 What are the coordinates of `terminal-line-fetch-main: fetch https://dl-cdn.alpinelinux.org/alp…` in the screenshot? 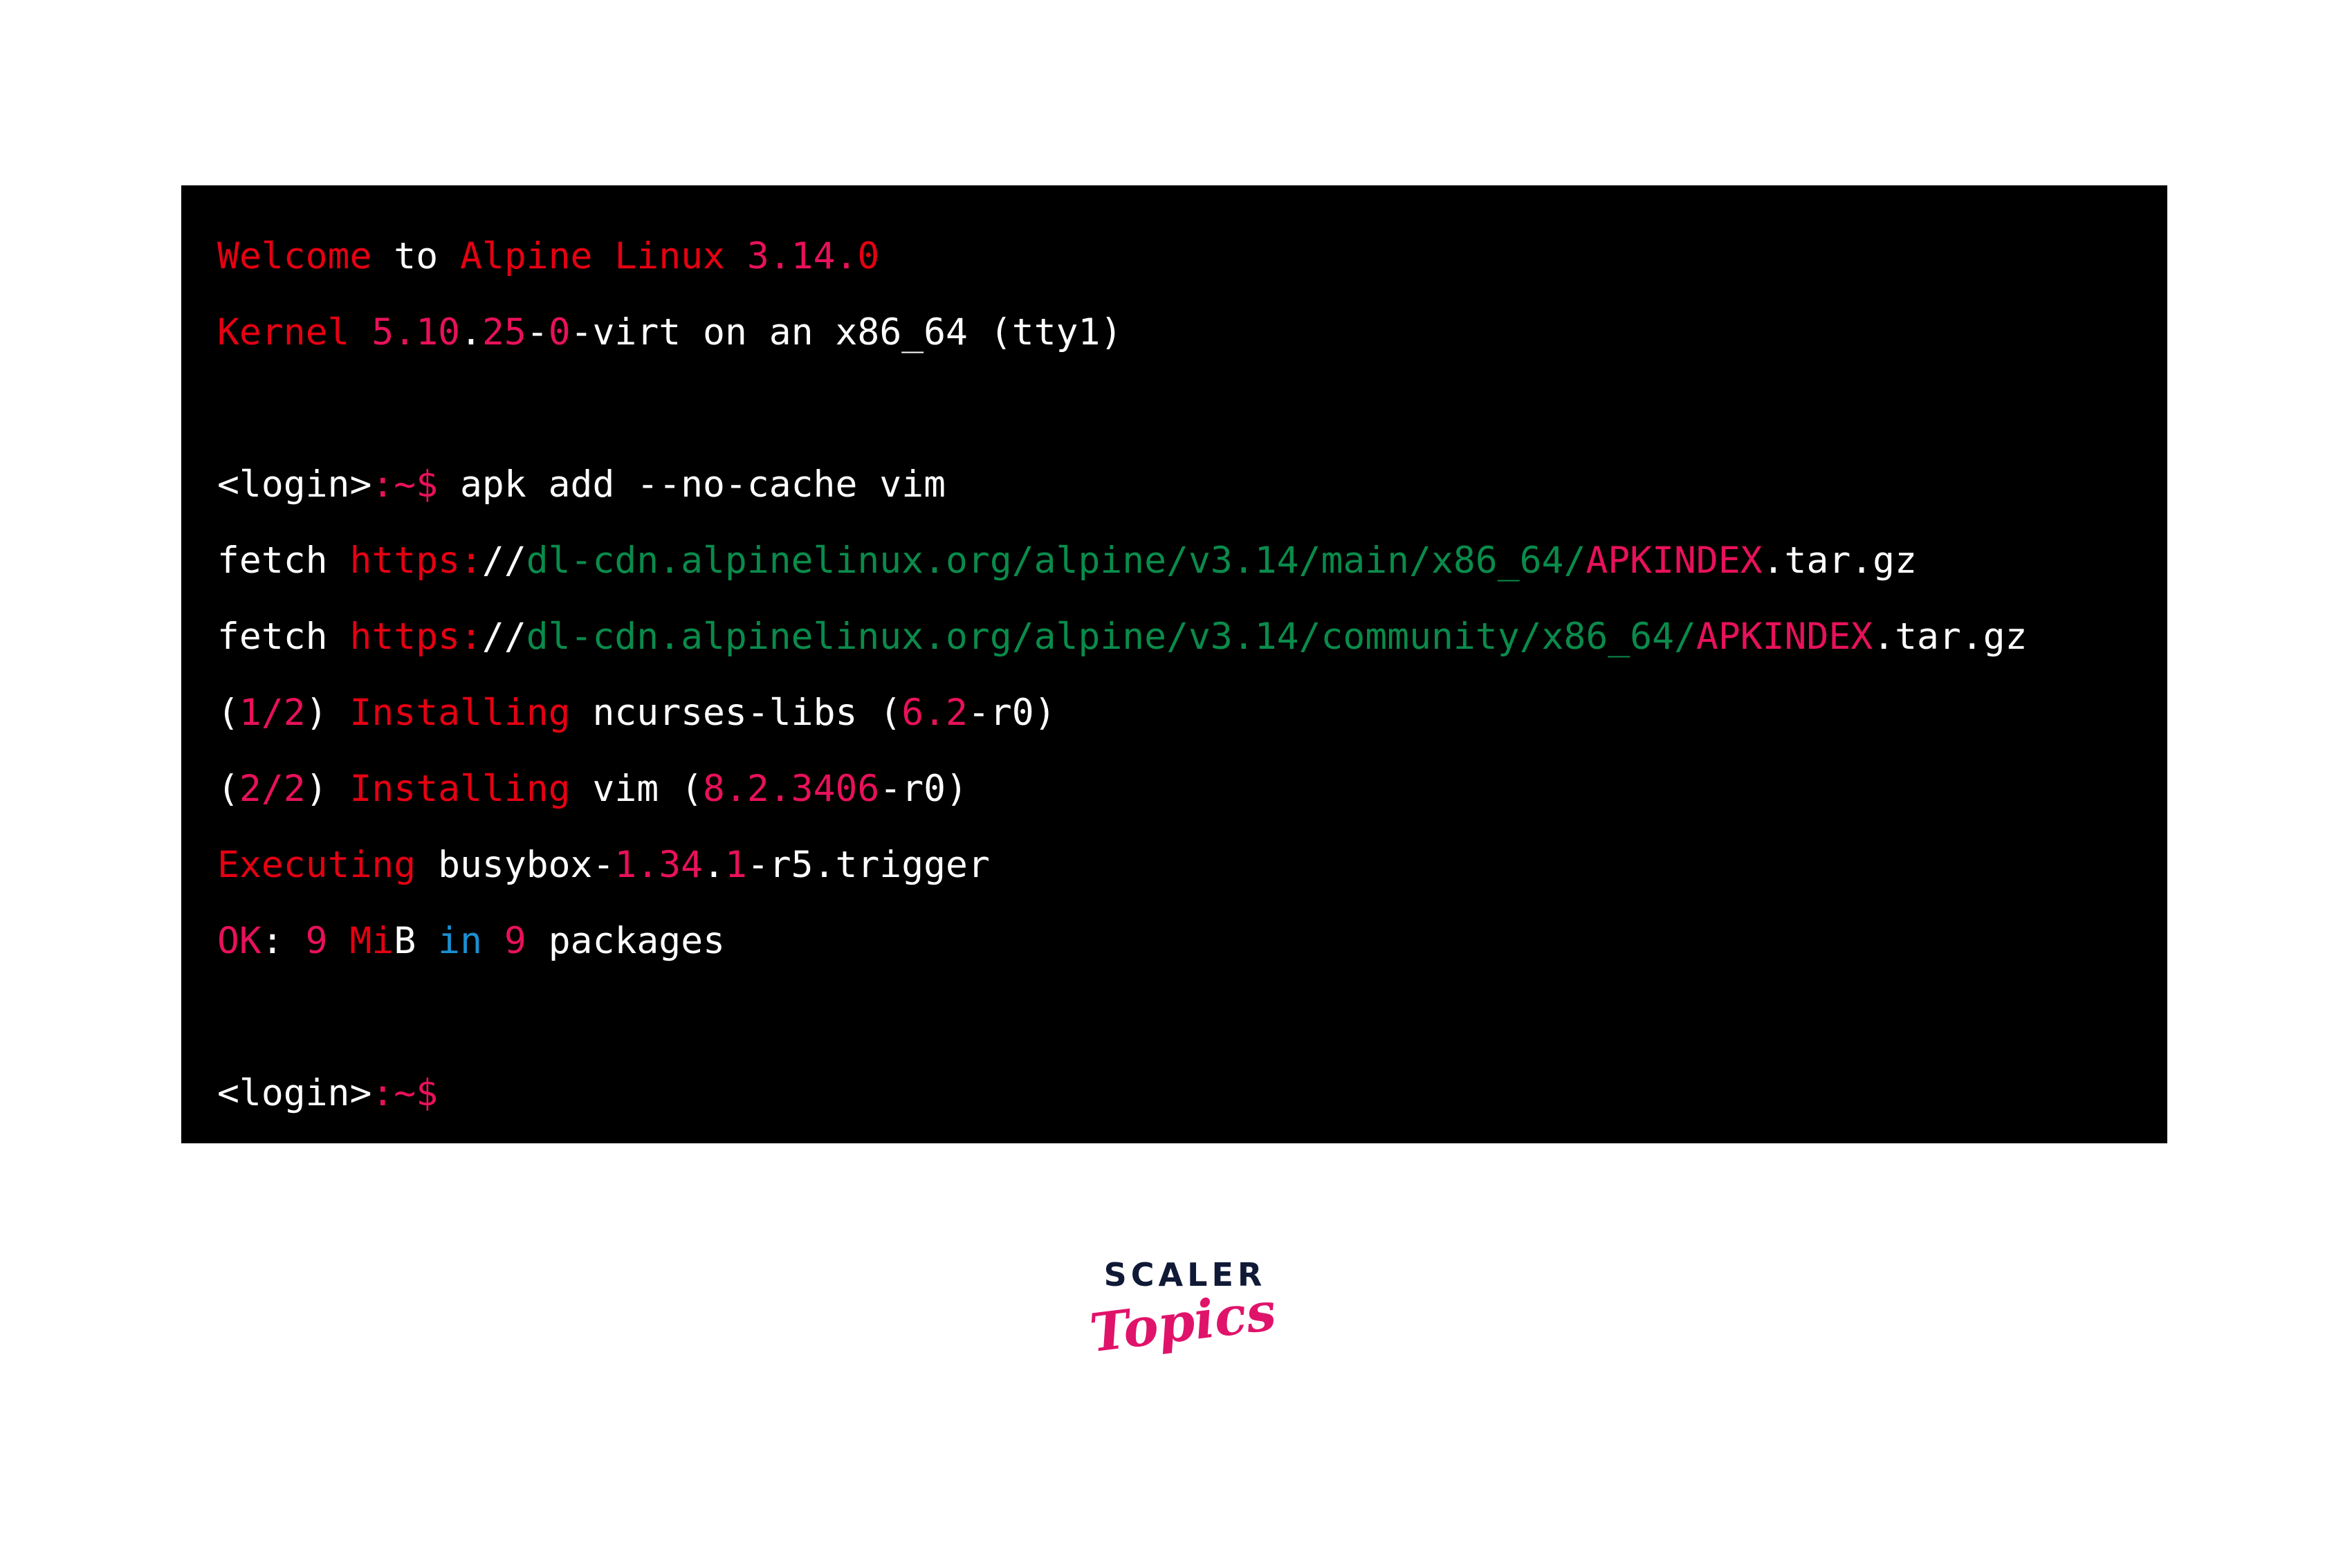 It's located at (1192, 561).